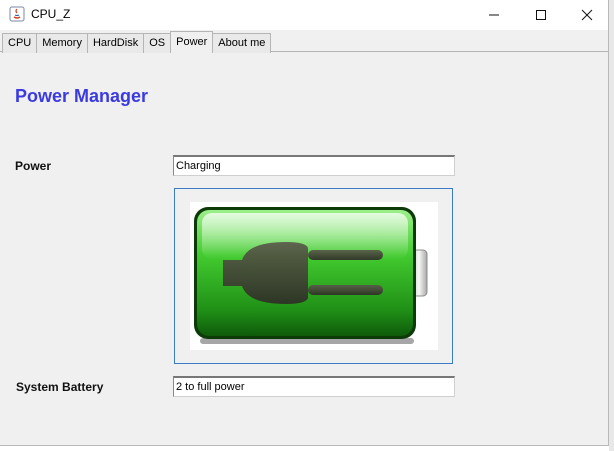  I want to click on battery-image, so click(314, 276).